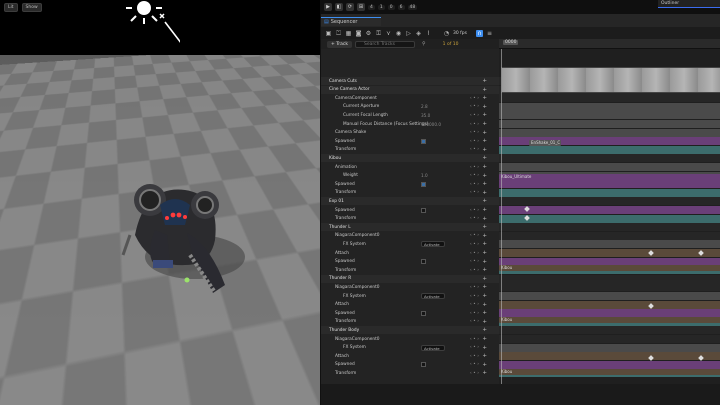 This screenshot has height=405, width=720. I want to click on camera-speed-badge: 6, so click(401, 7).